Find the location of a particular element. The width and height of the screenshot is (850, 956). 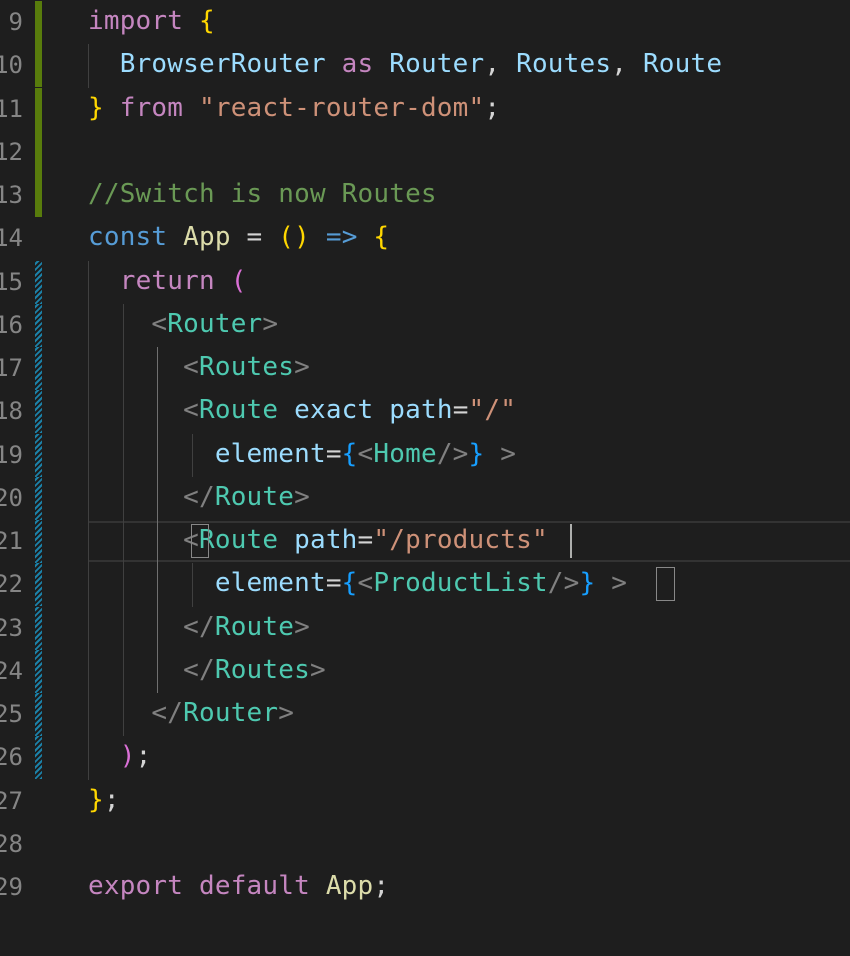

line-number: 11 is located at coordinates (11, 108).